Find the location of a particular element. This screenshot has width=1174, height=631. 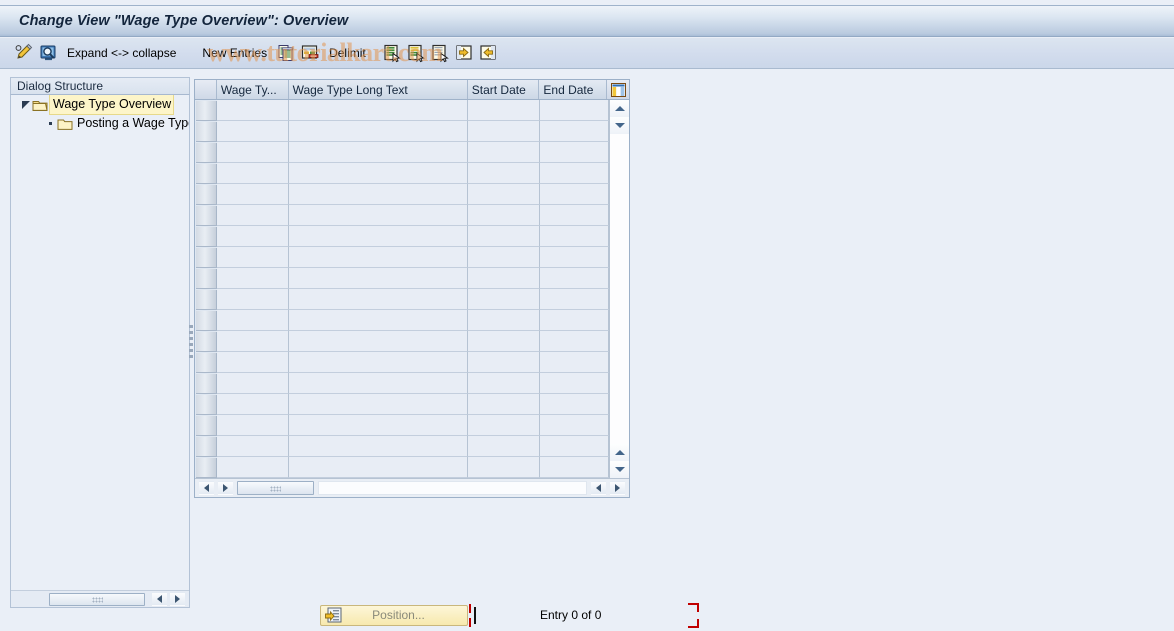

scroll-down-button-top is located at coordinates (619, 125).